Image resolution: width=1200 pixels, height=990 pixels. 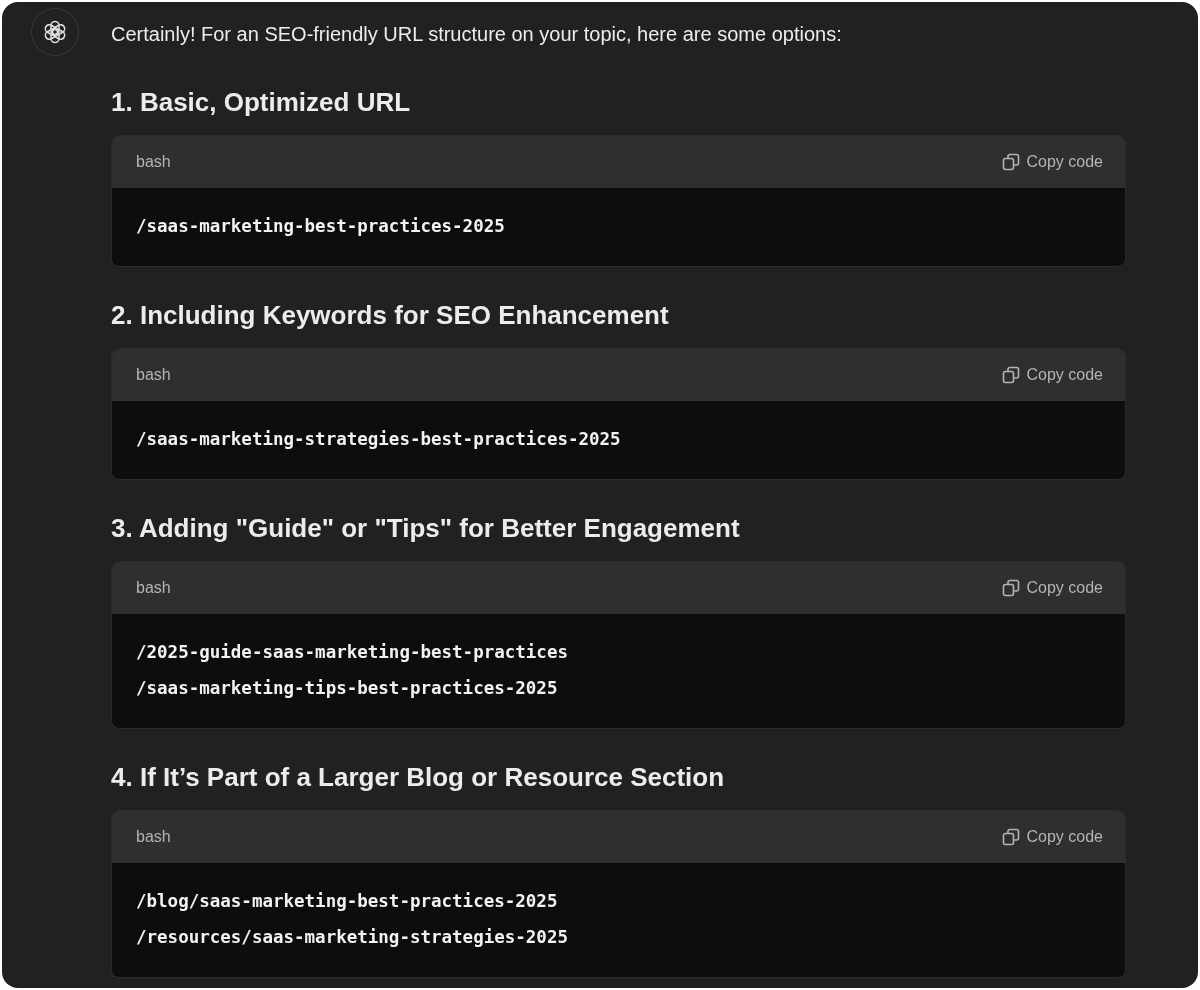 I want to click on section-heading: 3. Adding "Guide" or "Tips" for Better Engagement, so click(x=426, y=528).